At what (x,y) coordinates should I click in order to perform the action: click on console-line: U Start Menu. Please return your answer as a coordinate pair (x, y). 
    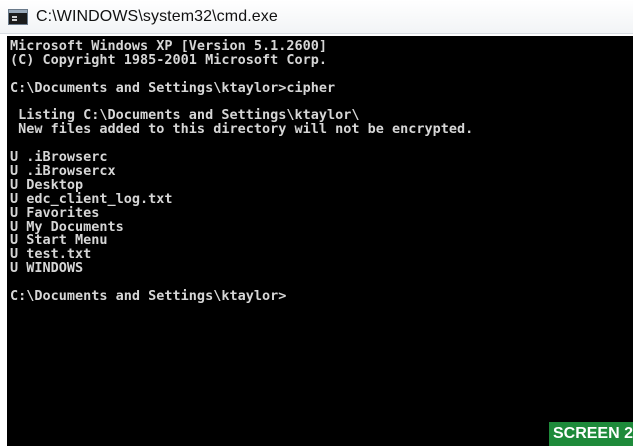
    Looking at the image, I should click on (59, 240).